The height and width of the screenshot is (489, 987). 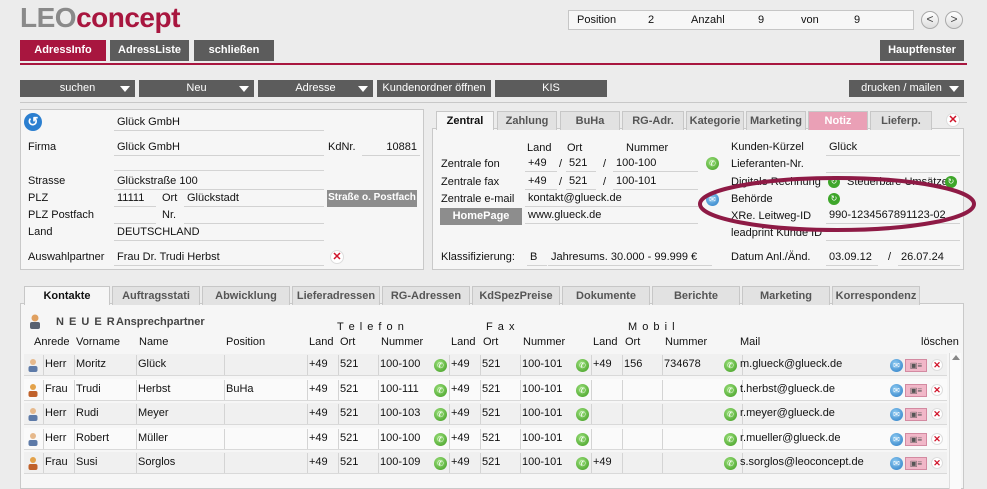 What do you see at coordinates (581, 163) in the screenshot?
I see `fon-ort-field: 521` at bounding box center [581, 163].